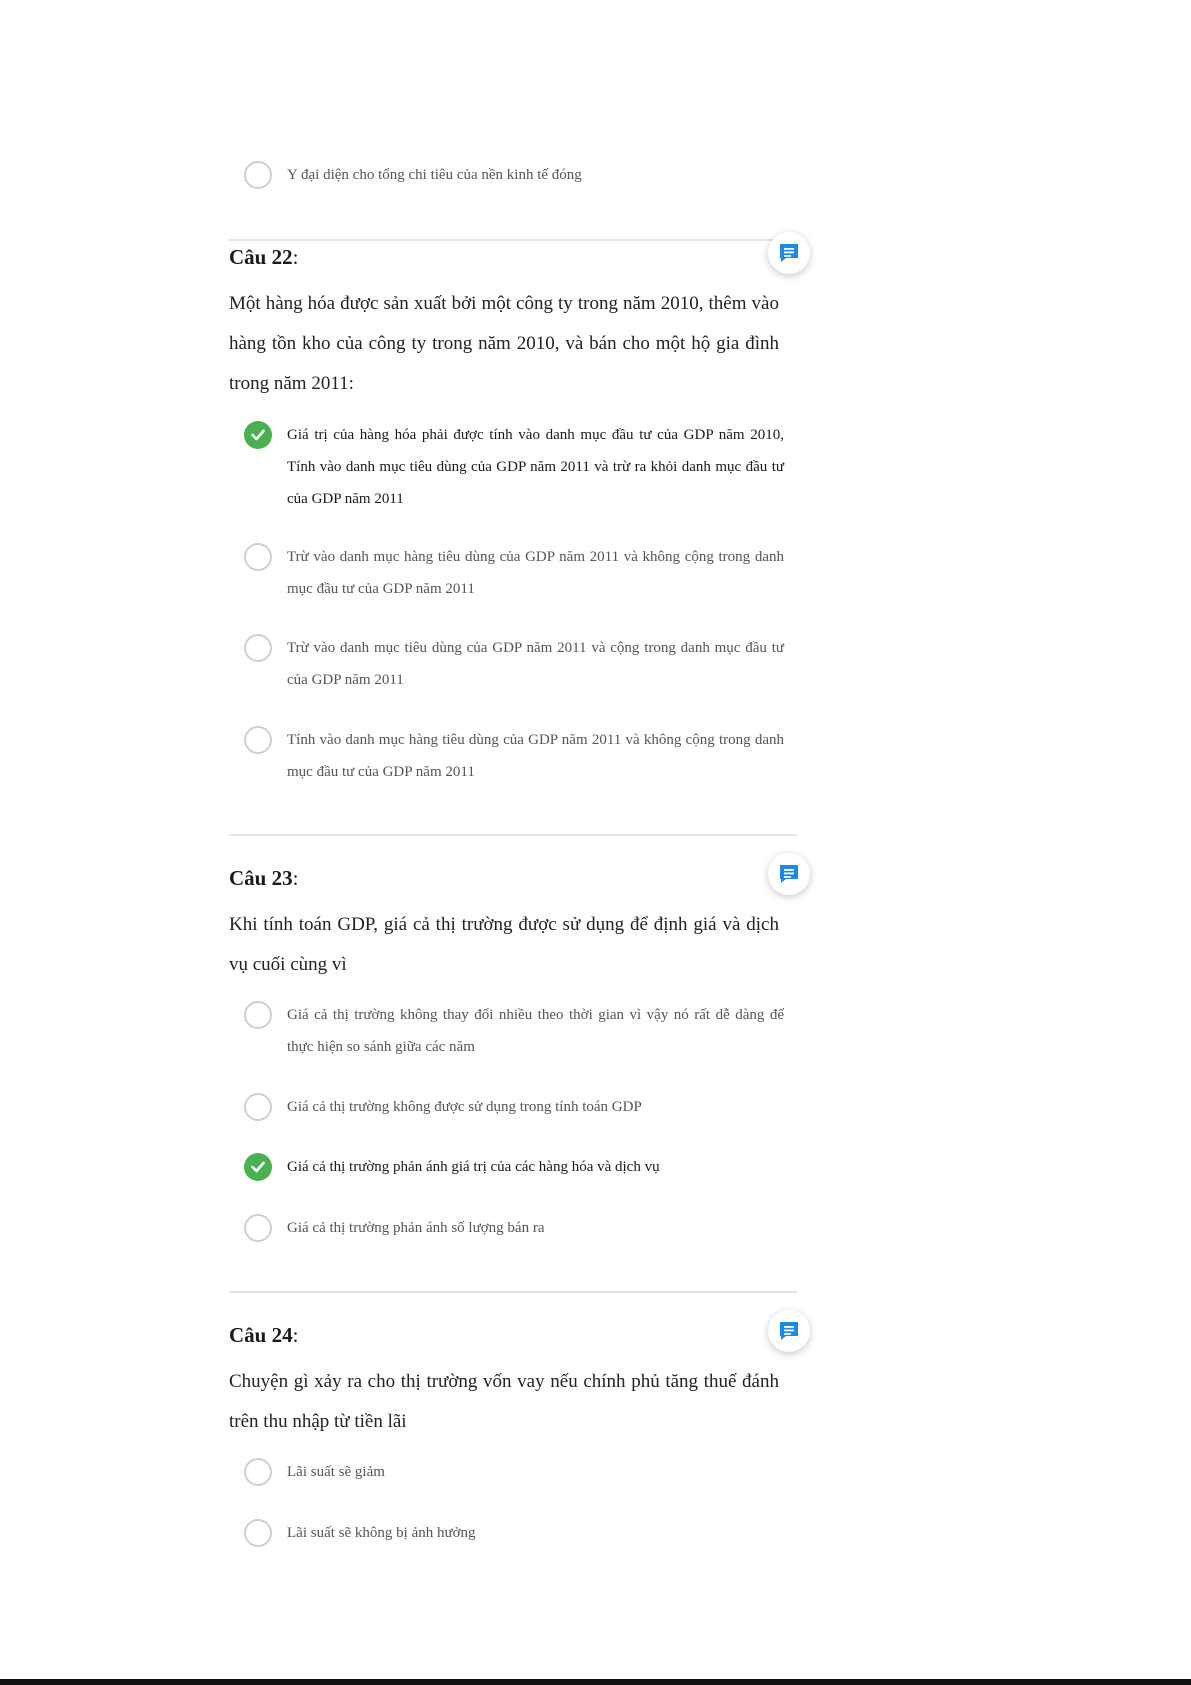  I want to click on comment-button-q22, so click(789, 253).